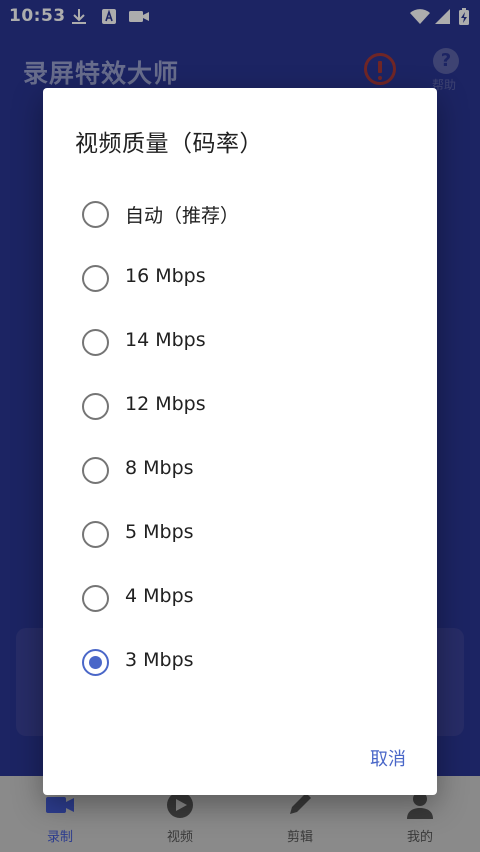  I want to click on option-4mbps: 4 Mbps, so click(240, 598).